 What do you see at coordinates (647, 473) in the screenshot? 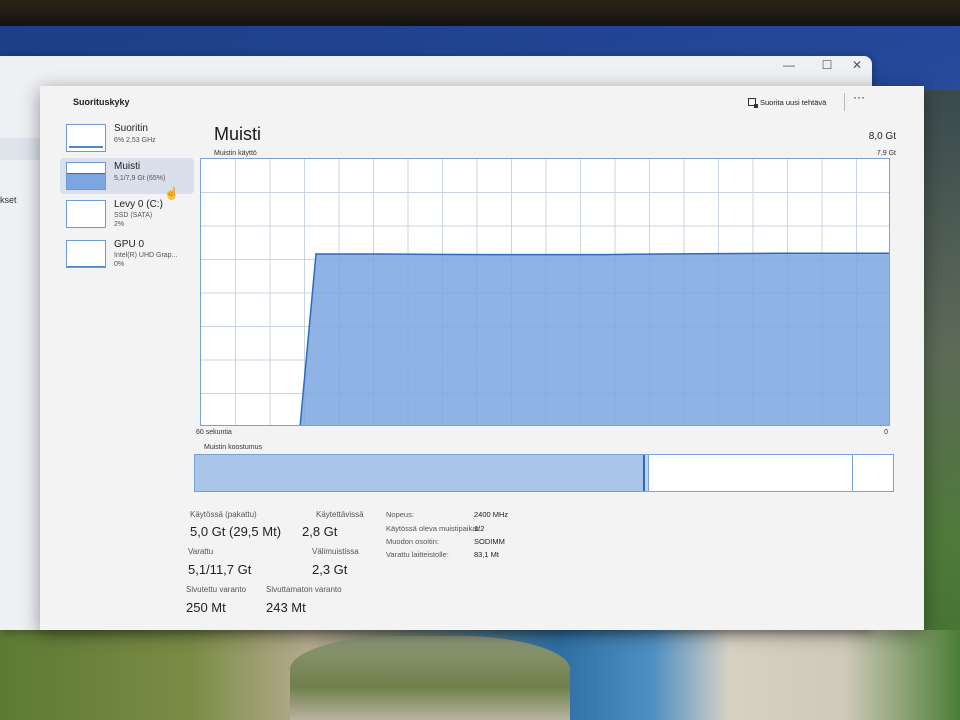
I see `composition-modified` at bounding box center [647, 473].